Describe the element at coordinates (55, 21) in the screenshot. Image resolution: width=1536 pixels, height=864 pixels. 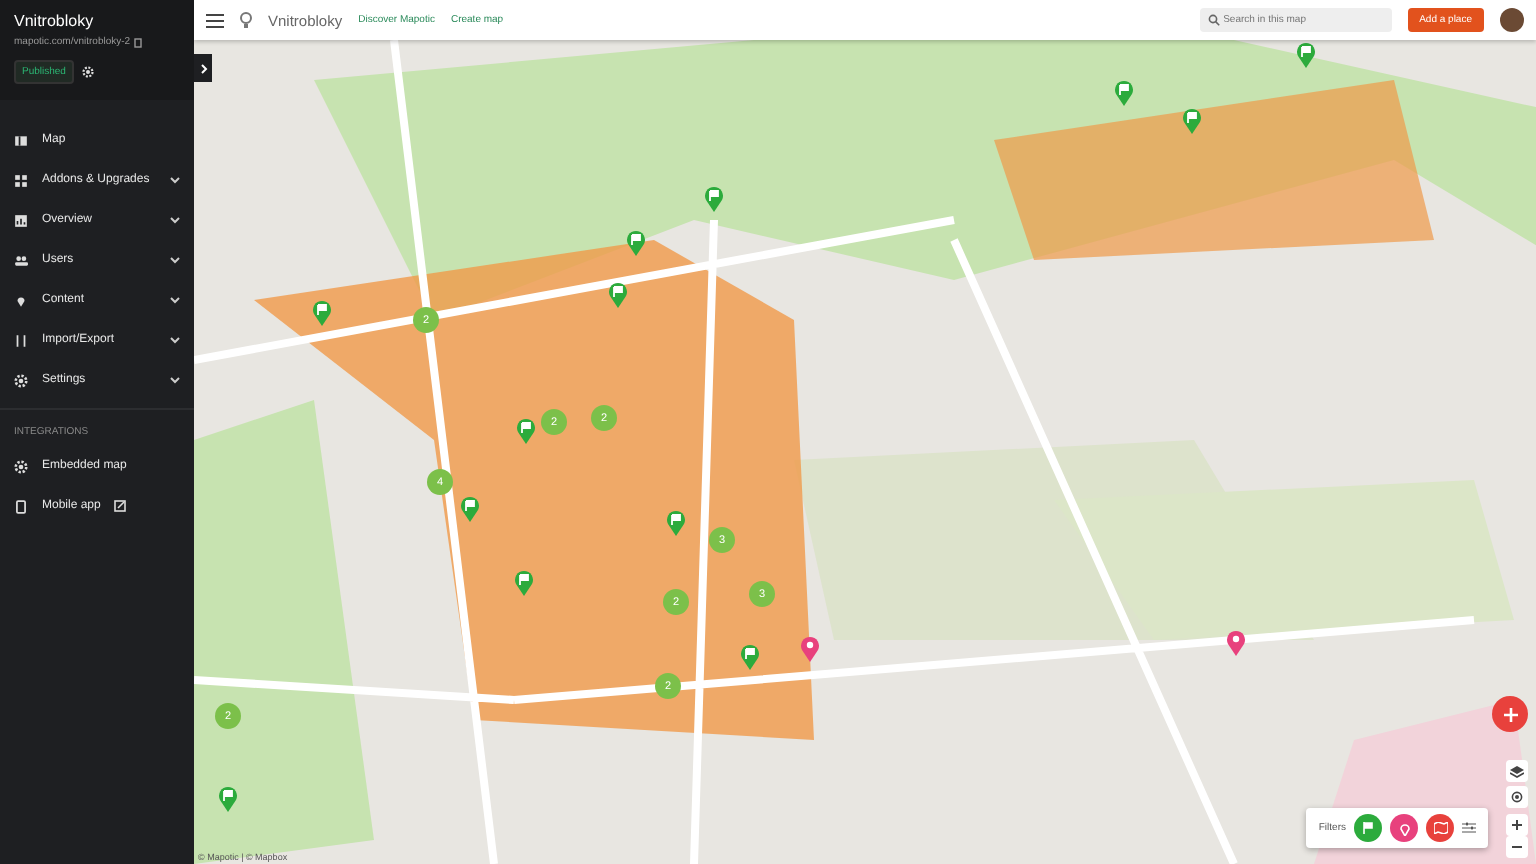
I see `map-title: Vnitrobloky` at that location.